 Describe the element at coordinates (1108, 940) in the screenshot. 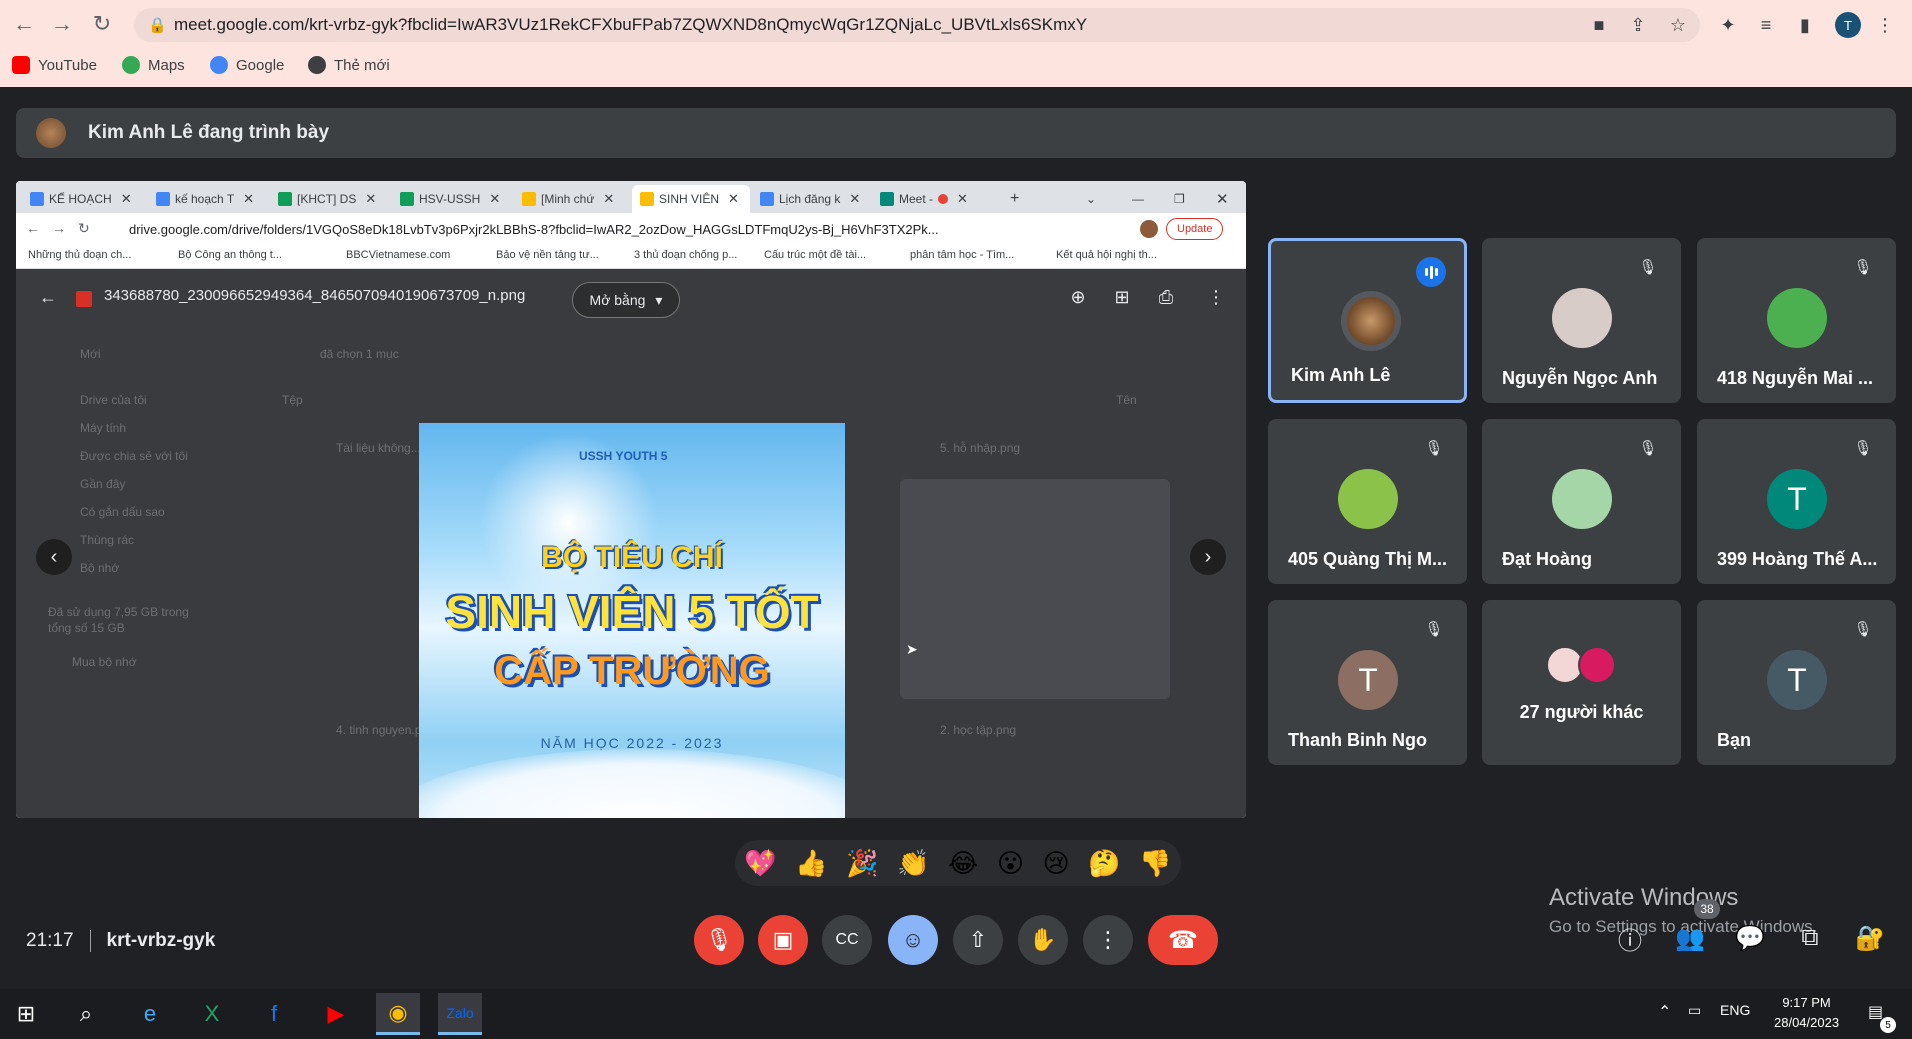

I see `more-options-button: ⋮` at that location.